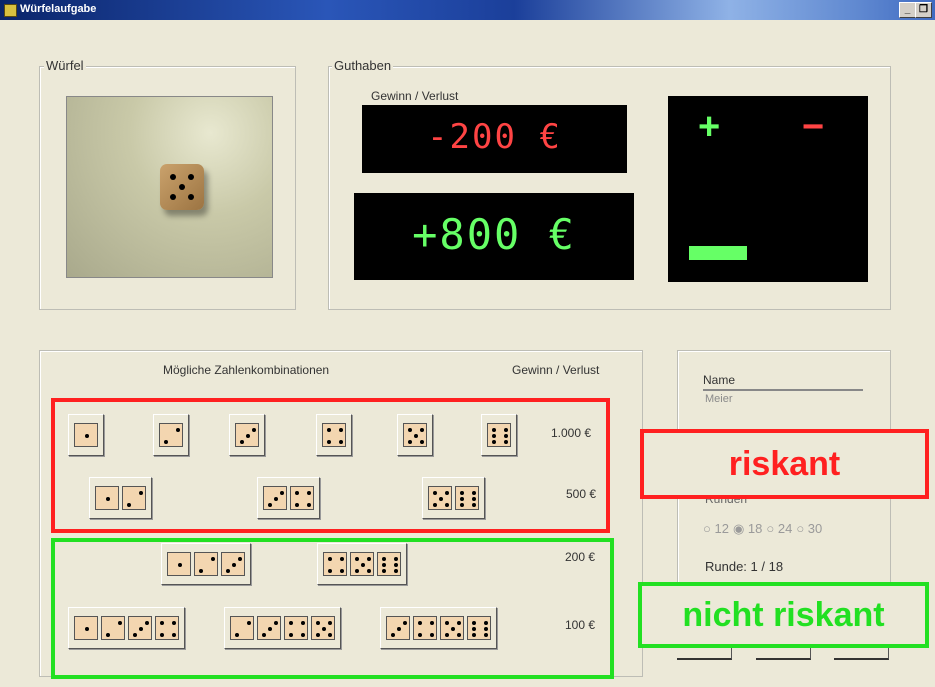 The width and height of the screenshot is (935, 687). What do you see at coordinates (415, 96) in the screenshot?
I see `gewinn-verlust-caption: Gewinn / Verlust` at bounding box center [415, 96].